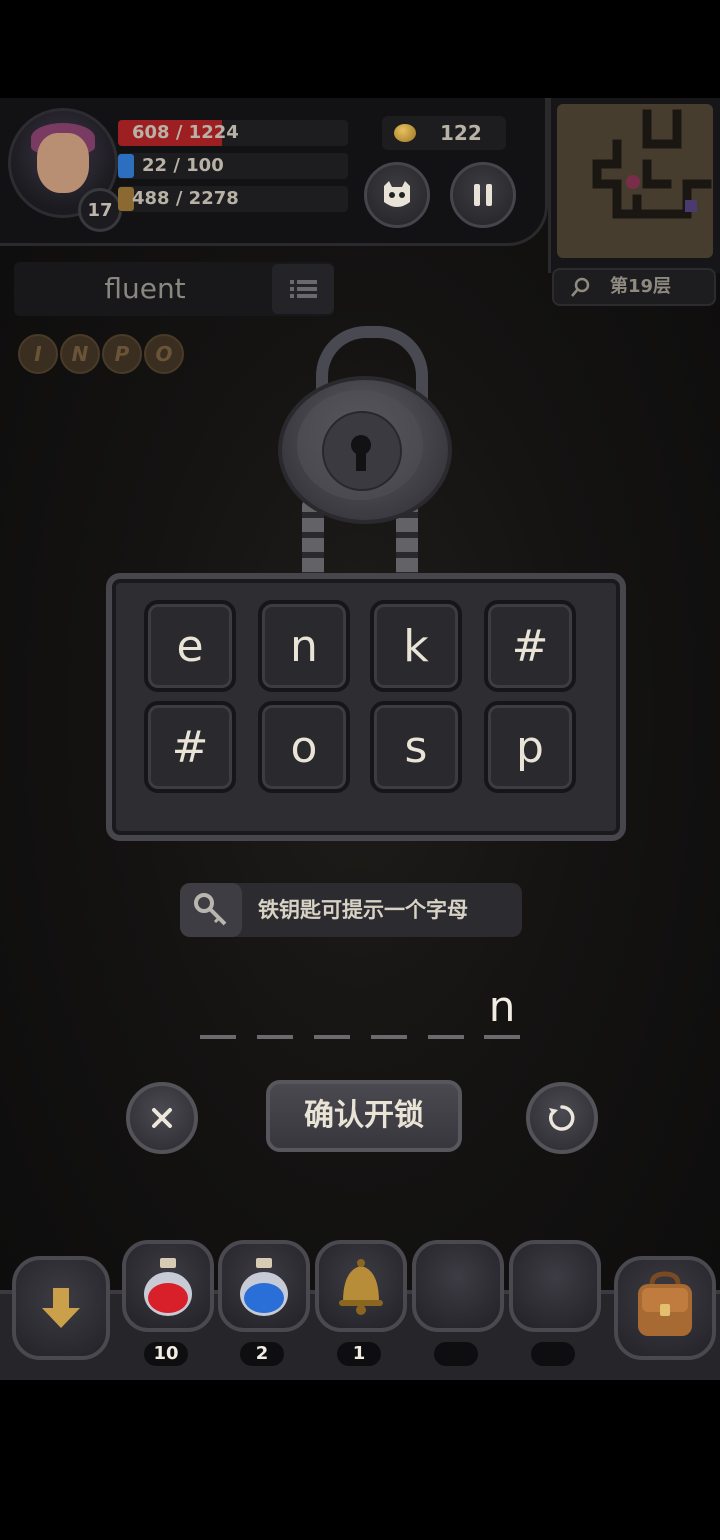  I want to click on gold-coin-icon, so click(405, 133).